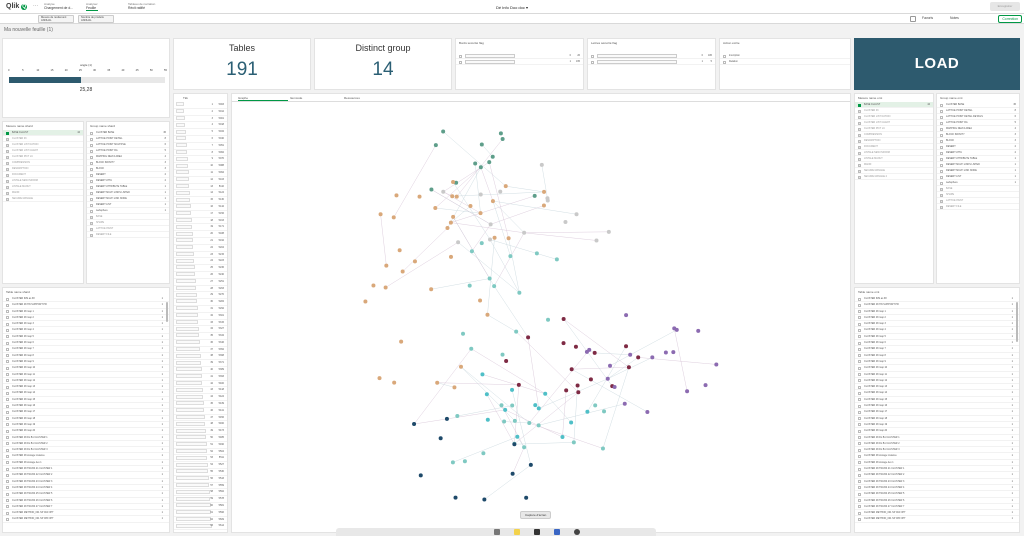 This screenshot has height=536, width=1024. What do you see at coordinates (200, 309) in the screenshot?
I see `number-row: 31 5292` at bounding box center [200, 309].